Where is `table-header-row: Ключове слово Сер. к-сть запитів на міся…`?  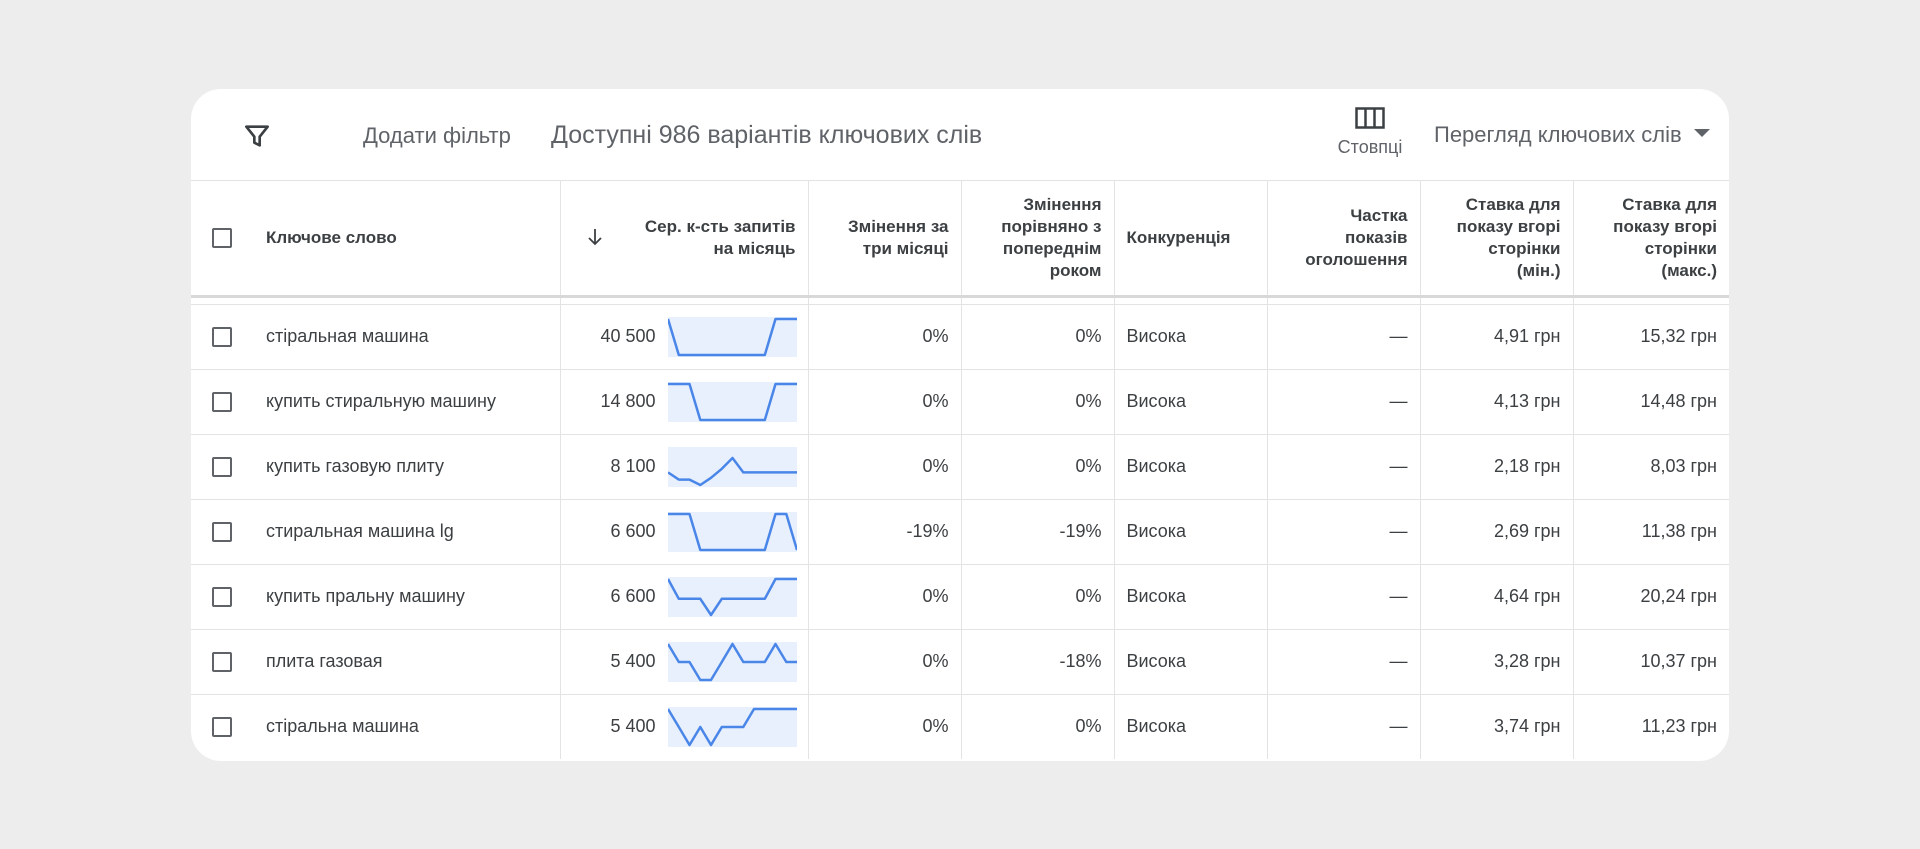
table-header-row: Ключове слово Сер. к-сть запитів на міся… is located at coordinates (960, 239).